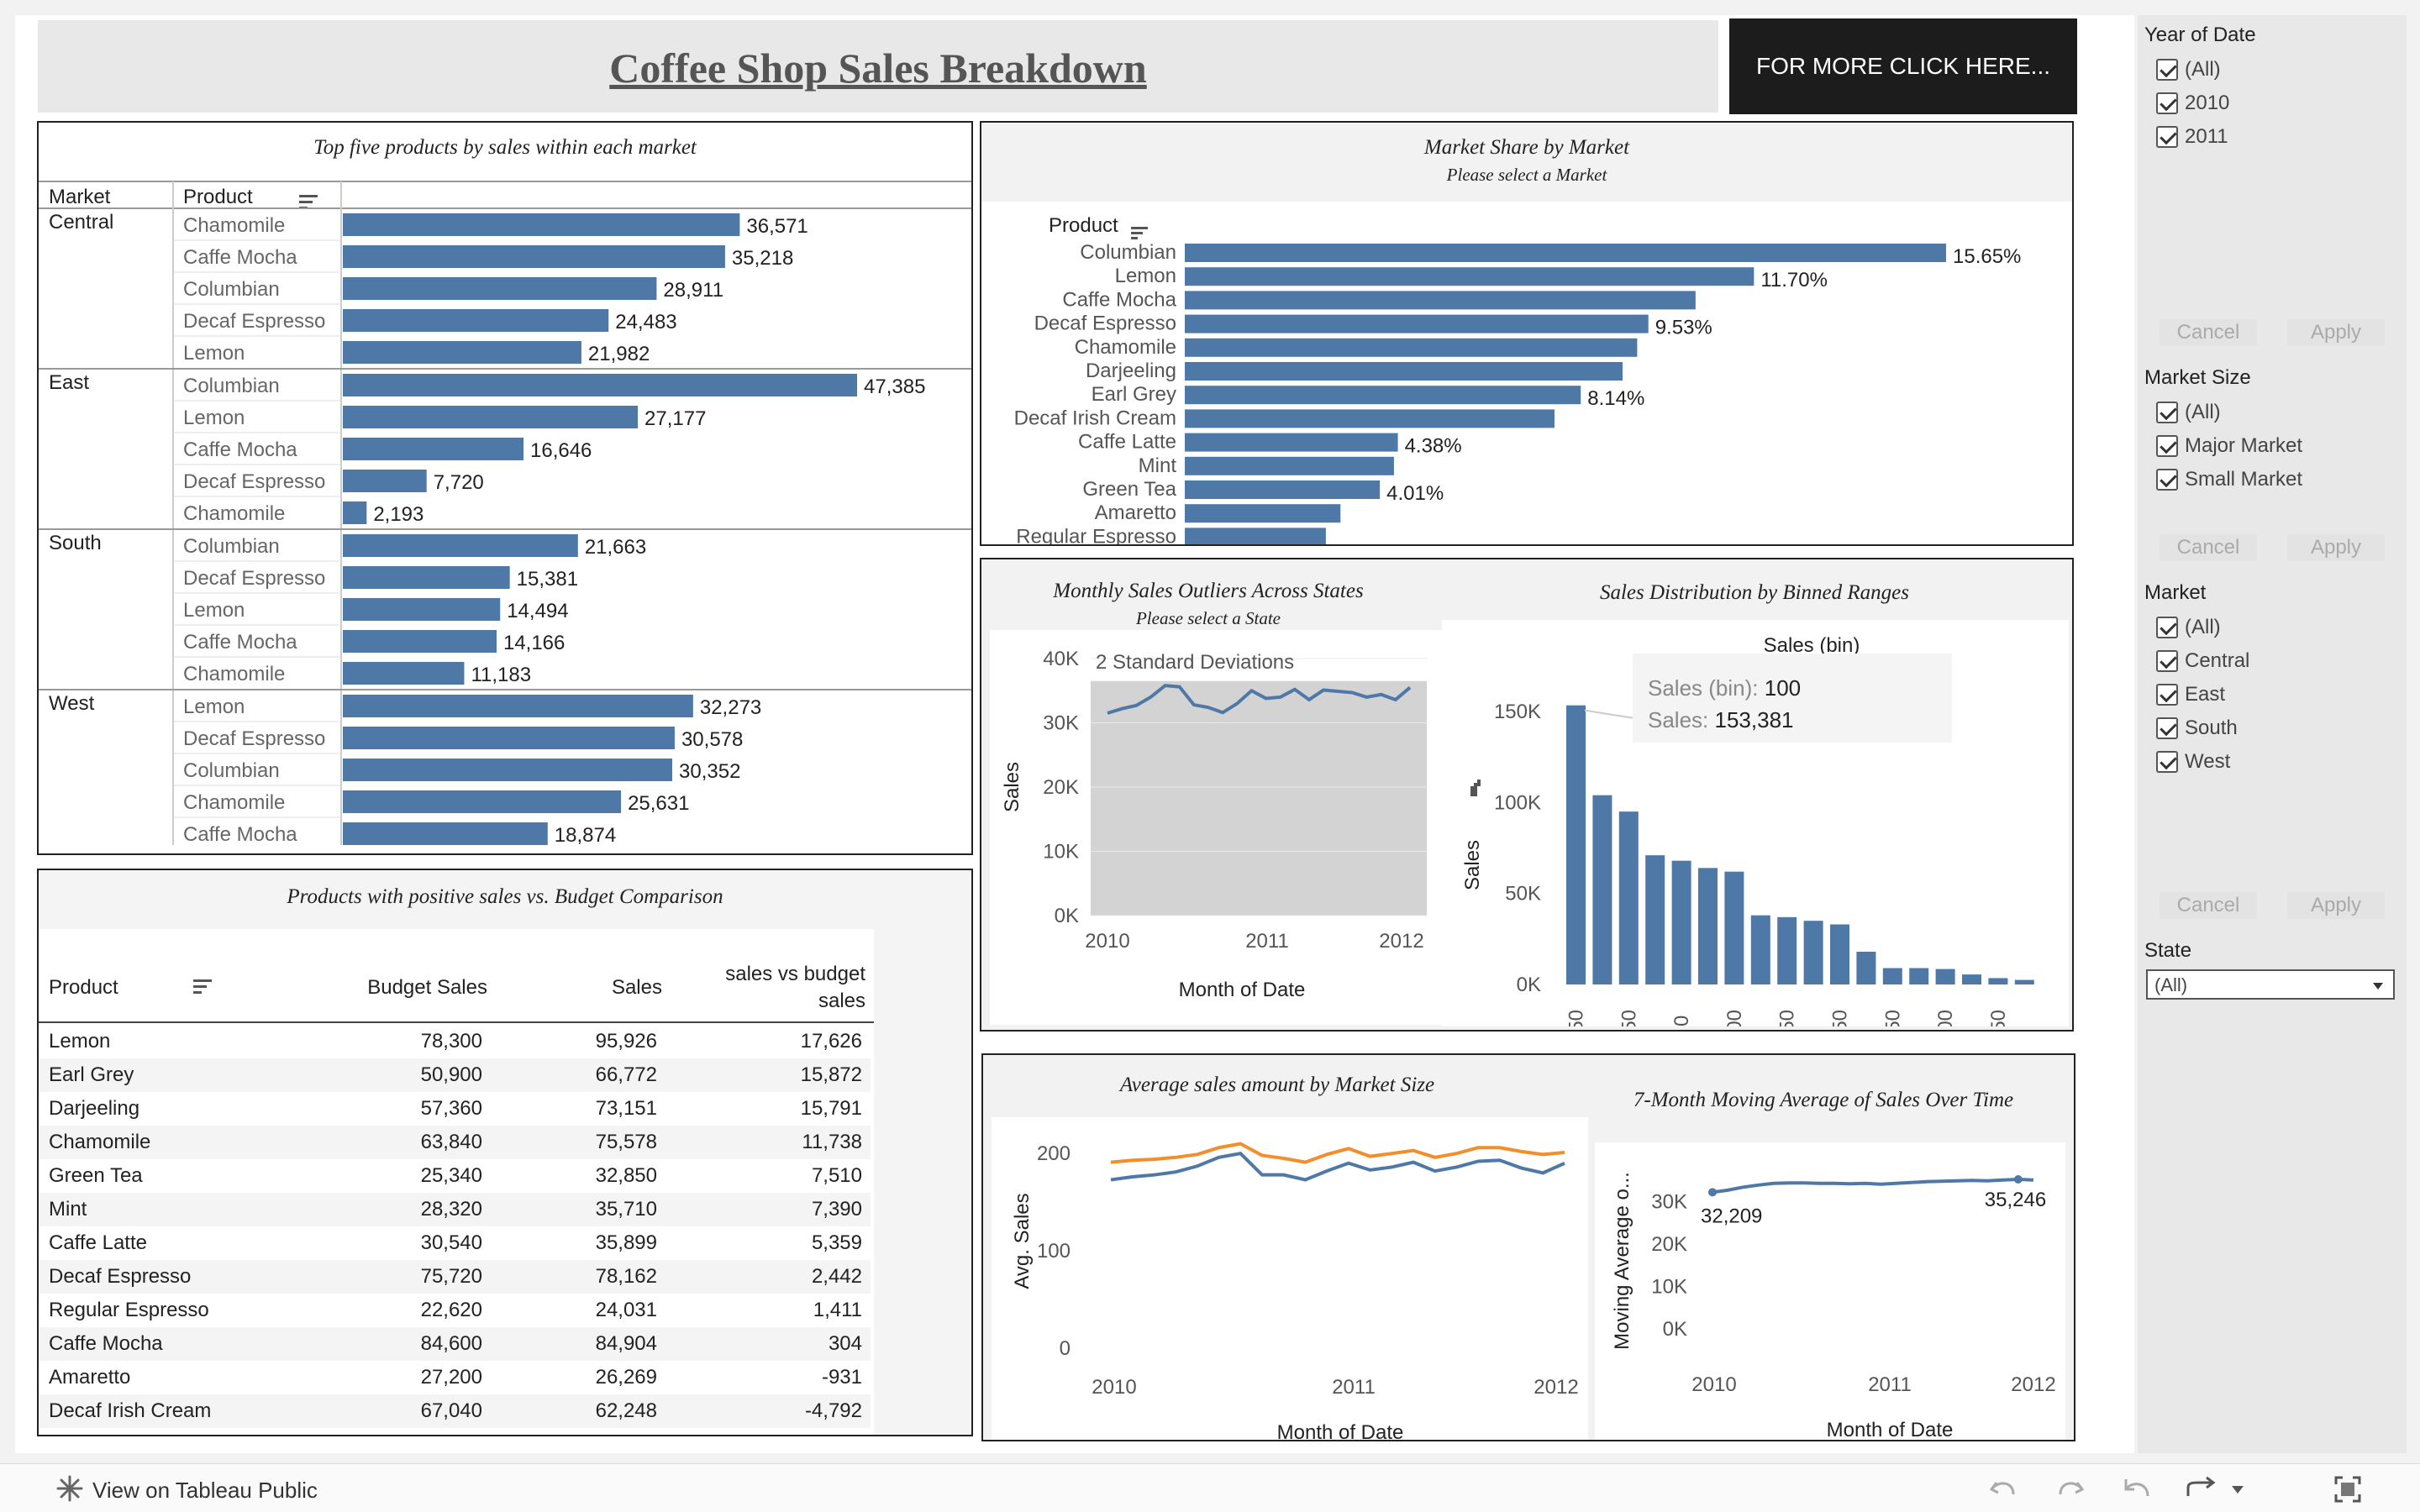 This screenshot has height=1512, width=2420. What do you see at coordinates (2208, 762) in the screenshot?
I see `filter-option-label: West` at bounding box center [2208, 762].